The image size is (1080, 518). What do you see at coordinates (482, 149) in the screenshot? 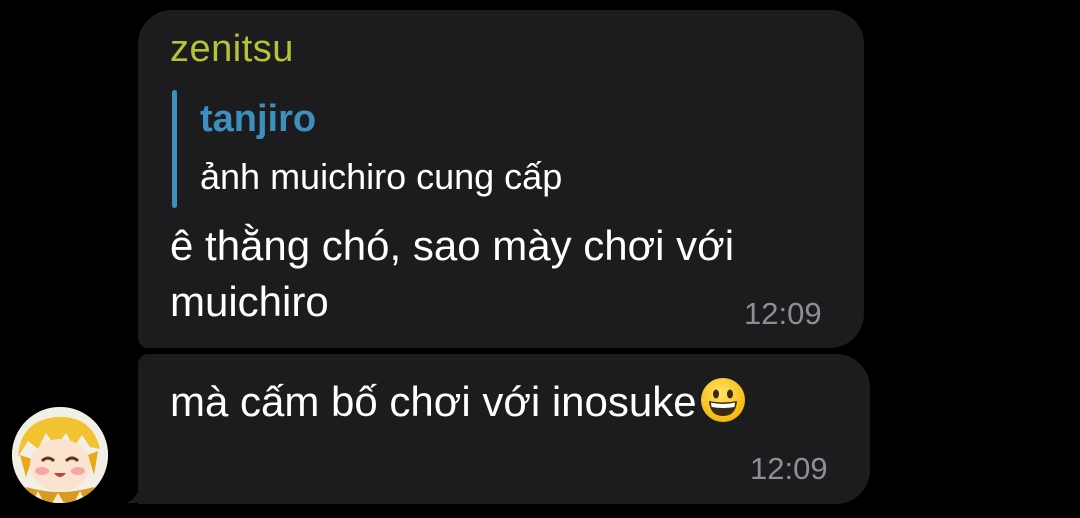
I see `reply-preview: tanjiro ảnh muichiro cung cấp` at bounding box center [482, 149].